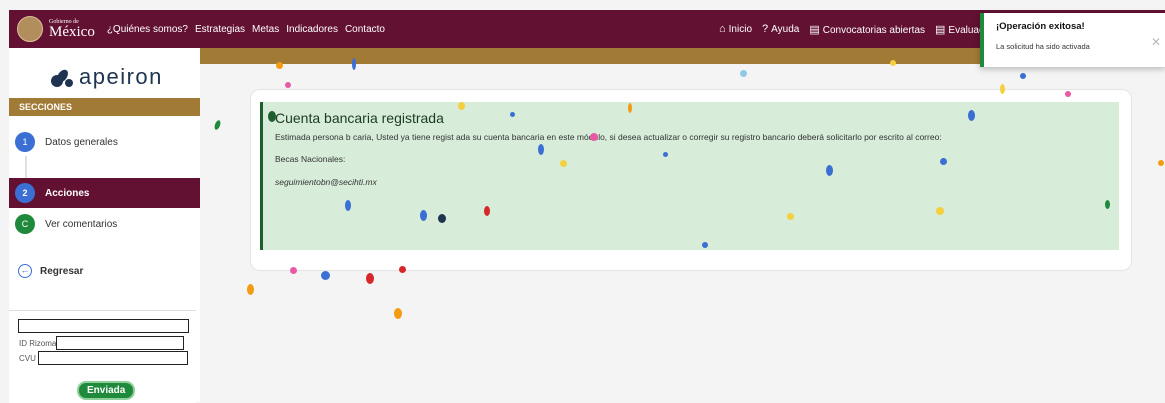 The width and height of the screenshot is (1165, 403). Describe the element at coordinates (67, 193) in the screenshot. I see `step-label: Acciones` at that location.